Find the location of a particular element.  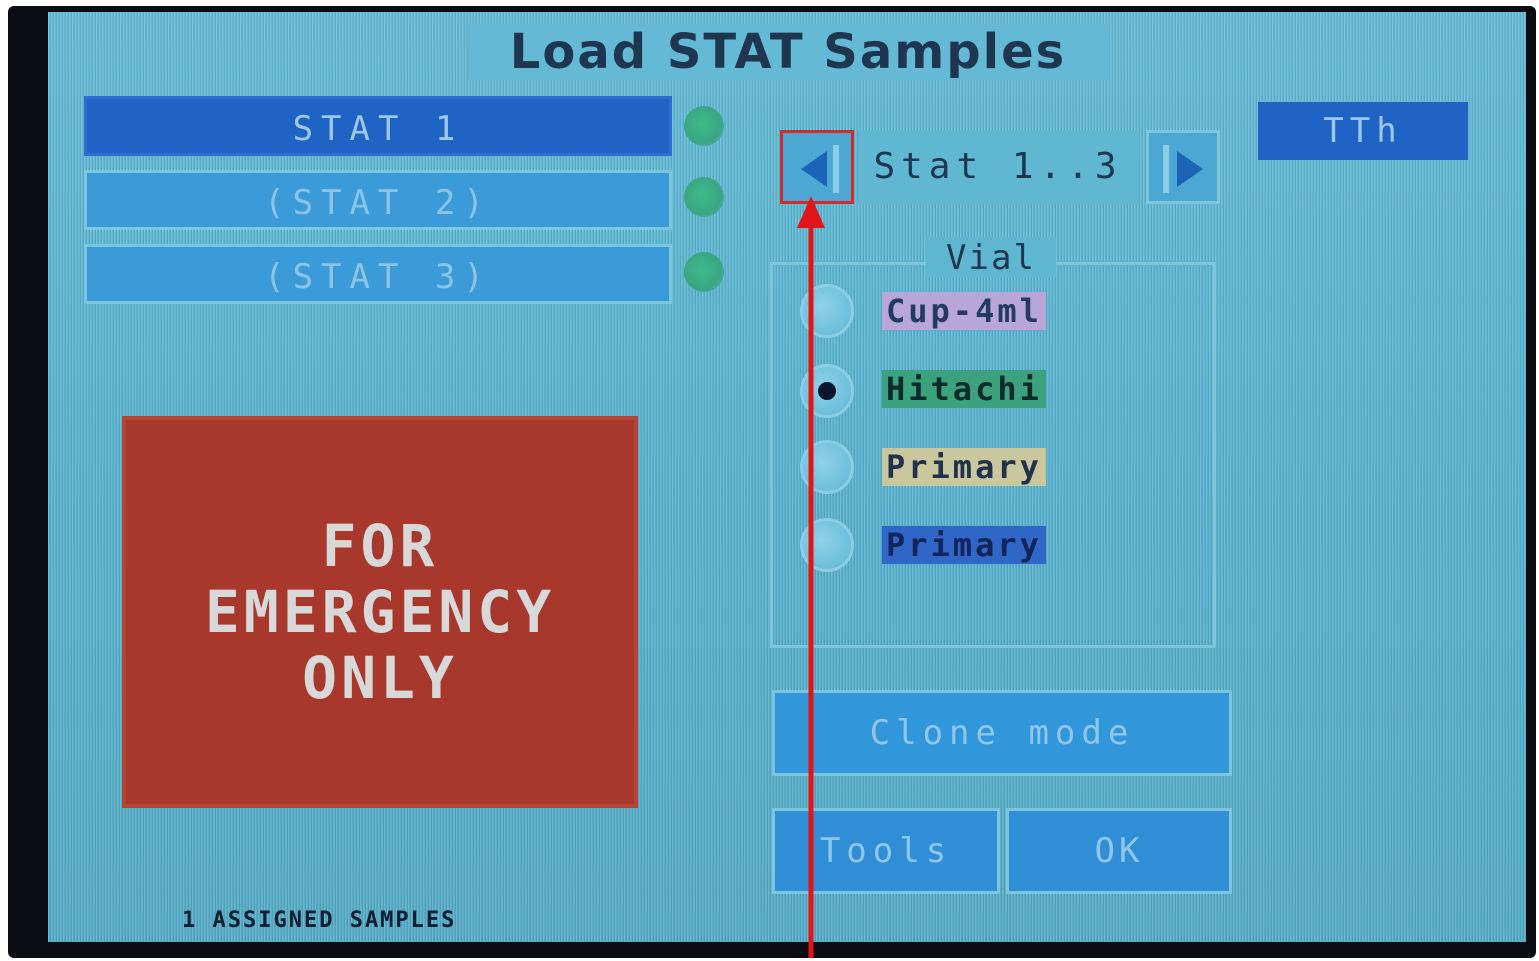

emergency-only-sign: FOR EMERGENCY ONLY is located at coordinates (380, 612).